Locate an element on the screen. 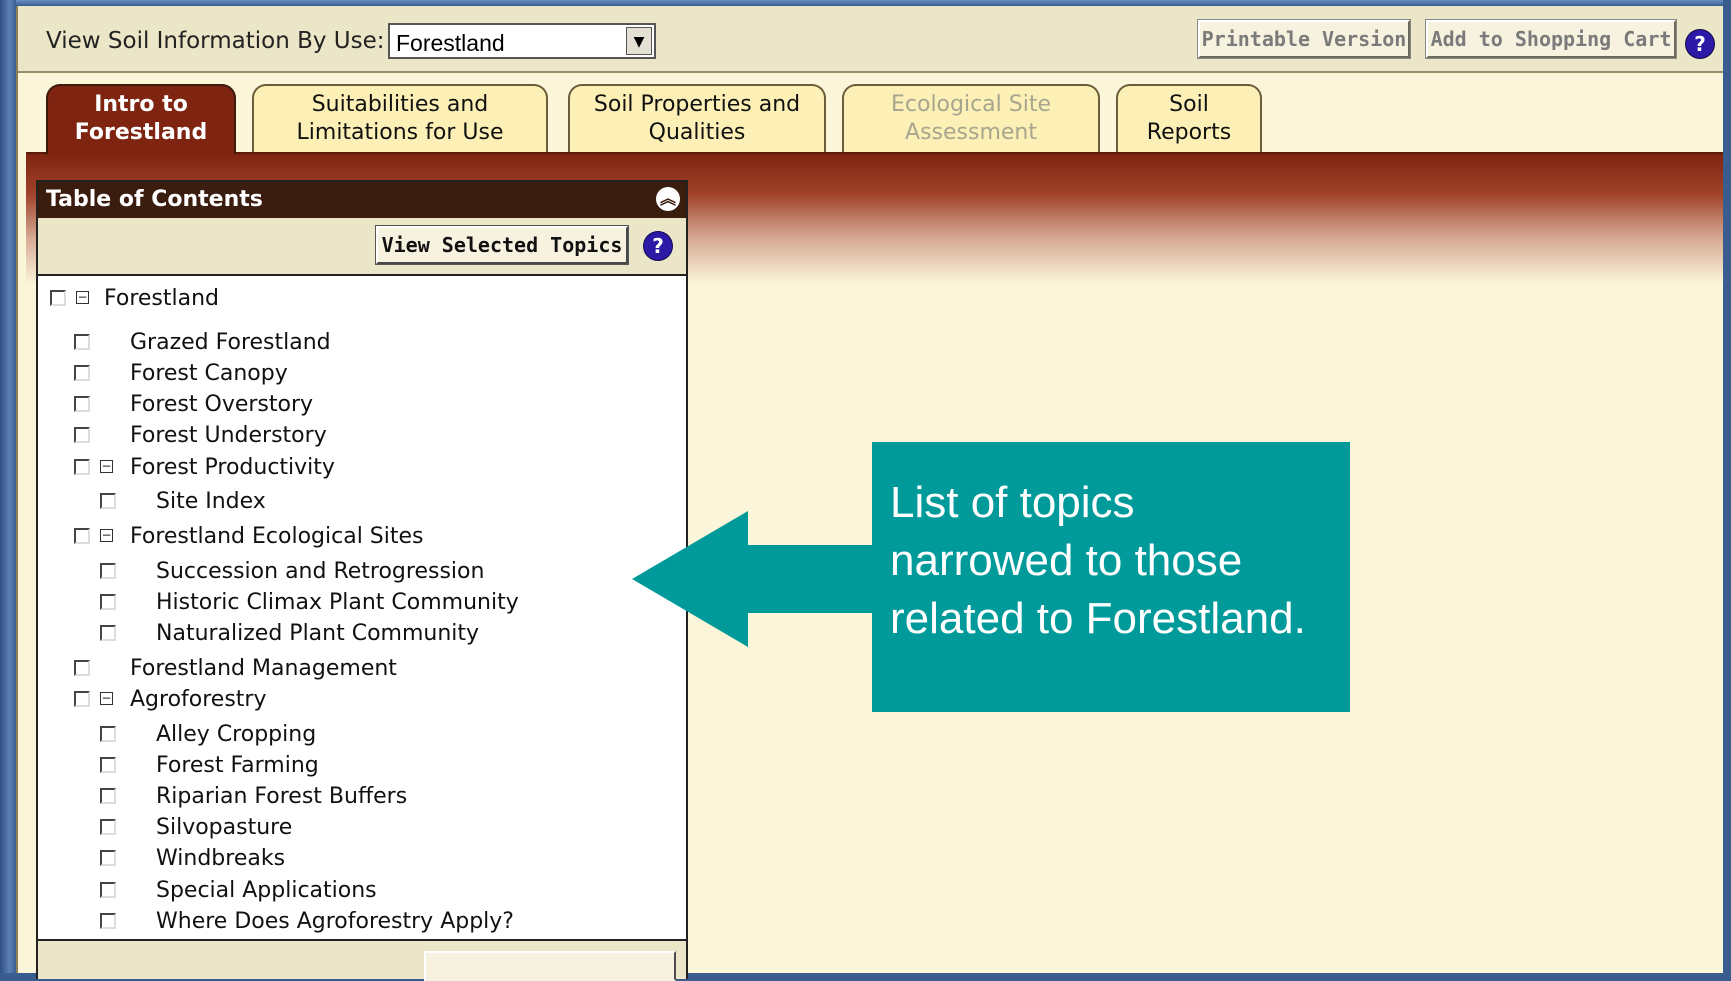 This screenshot has width=1731, height=981. toc-item-label: Forest Farming is located at coordinates (237, 765).